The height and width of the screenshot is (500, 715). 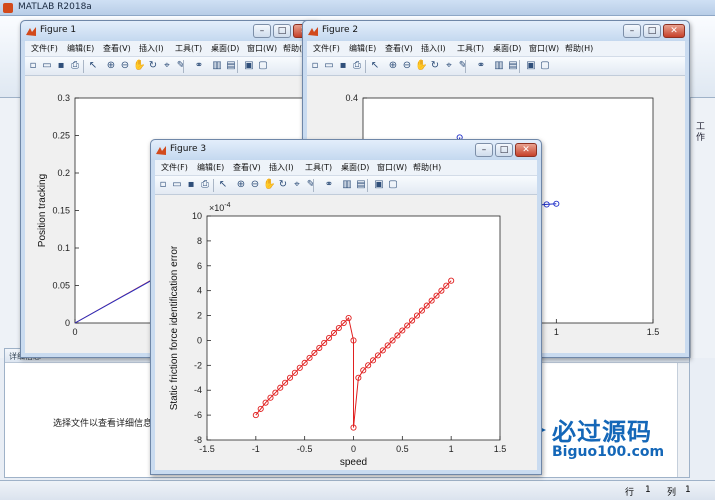 I want to click on col-label: 列, so click(x=672, y=493).